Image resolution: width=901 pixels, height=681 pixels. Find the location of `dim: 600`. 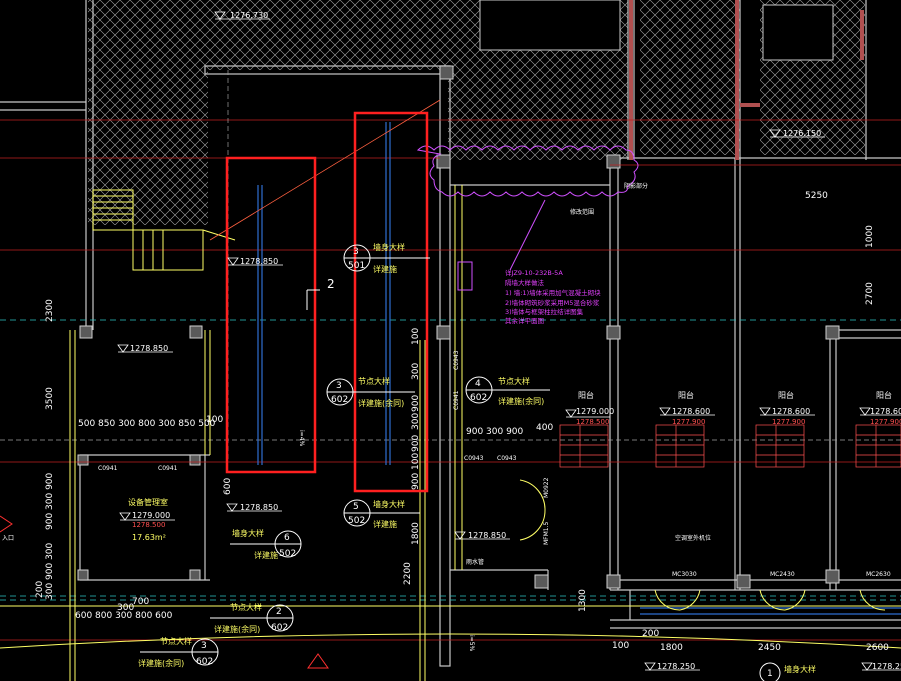

dim: 600 is located at coordinates (228, 486).